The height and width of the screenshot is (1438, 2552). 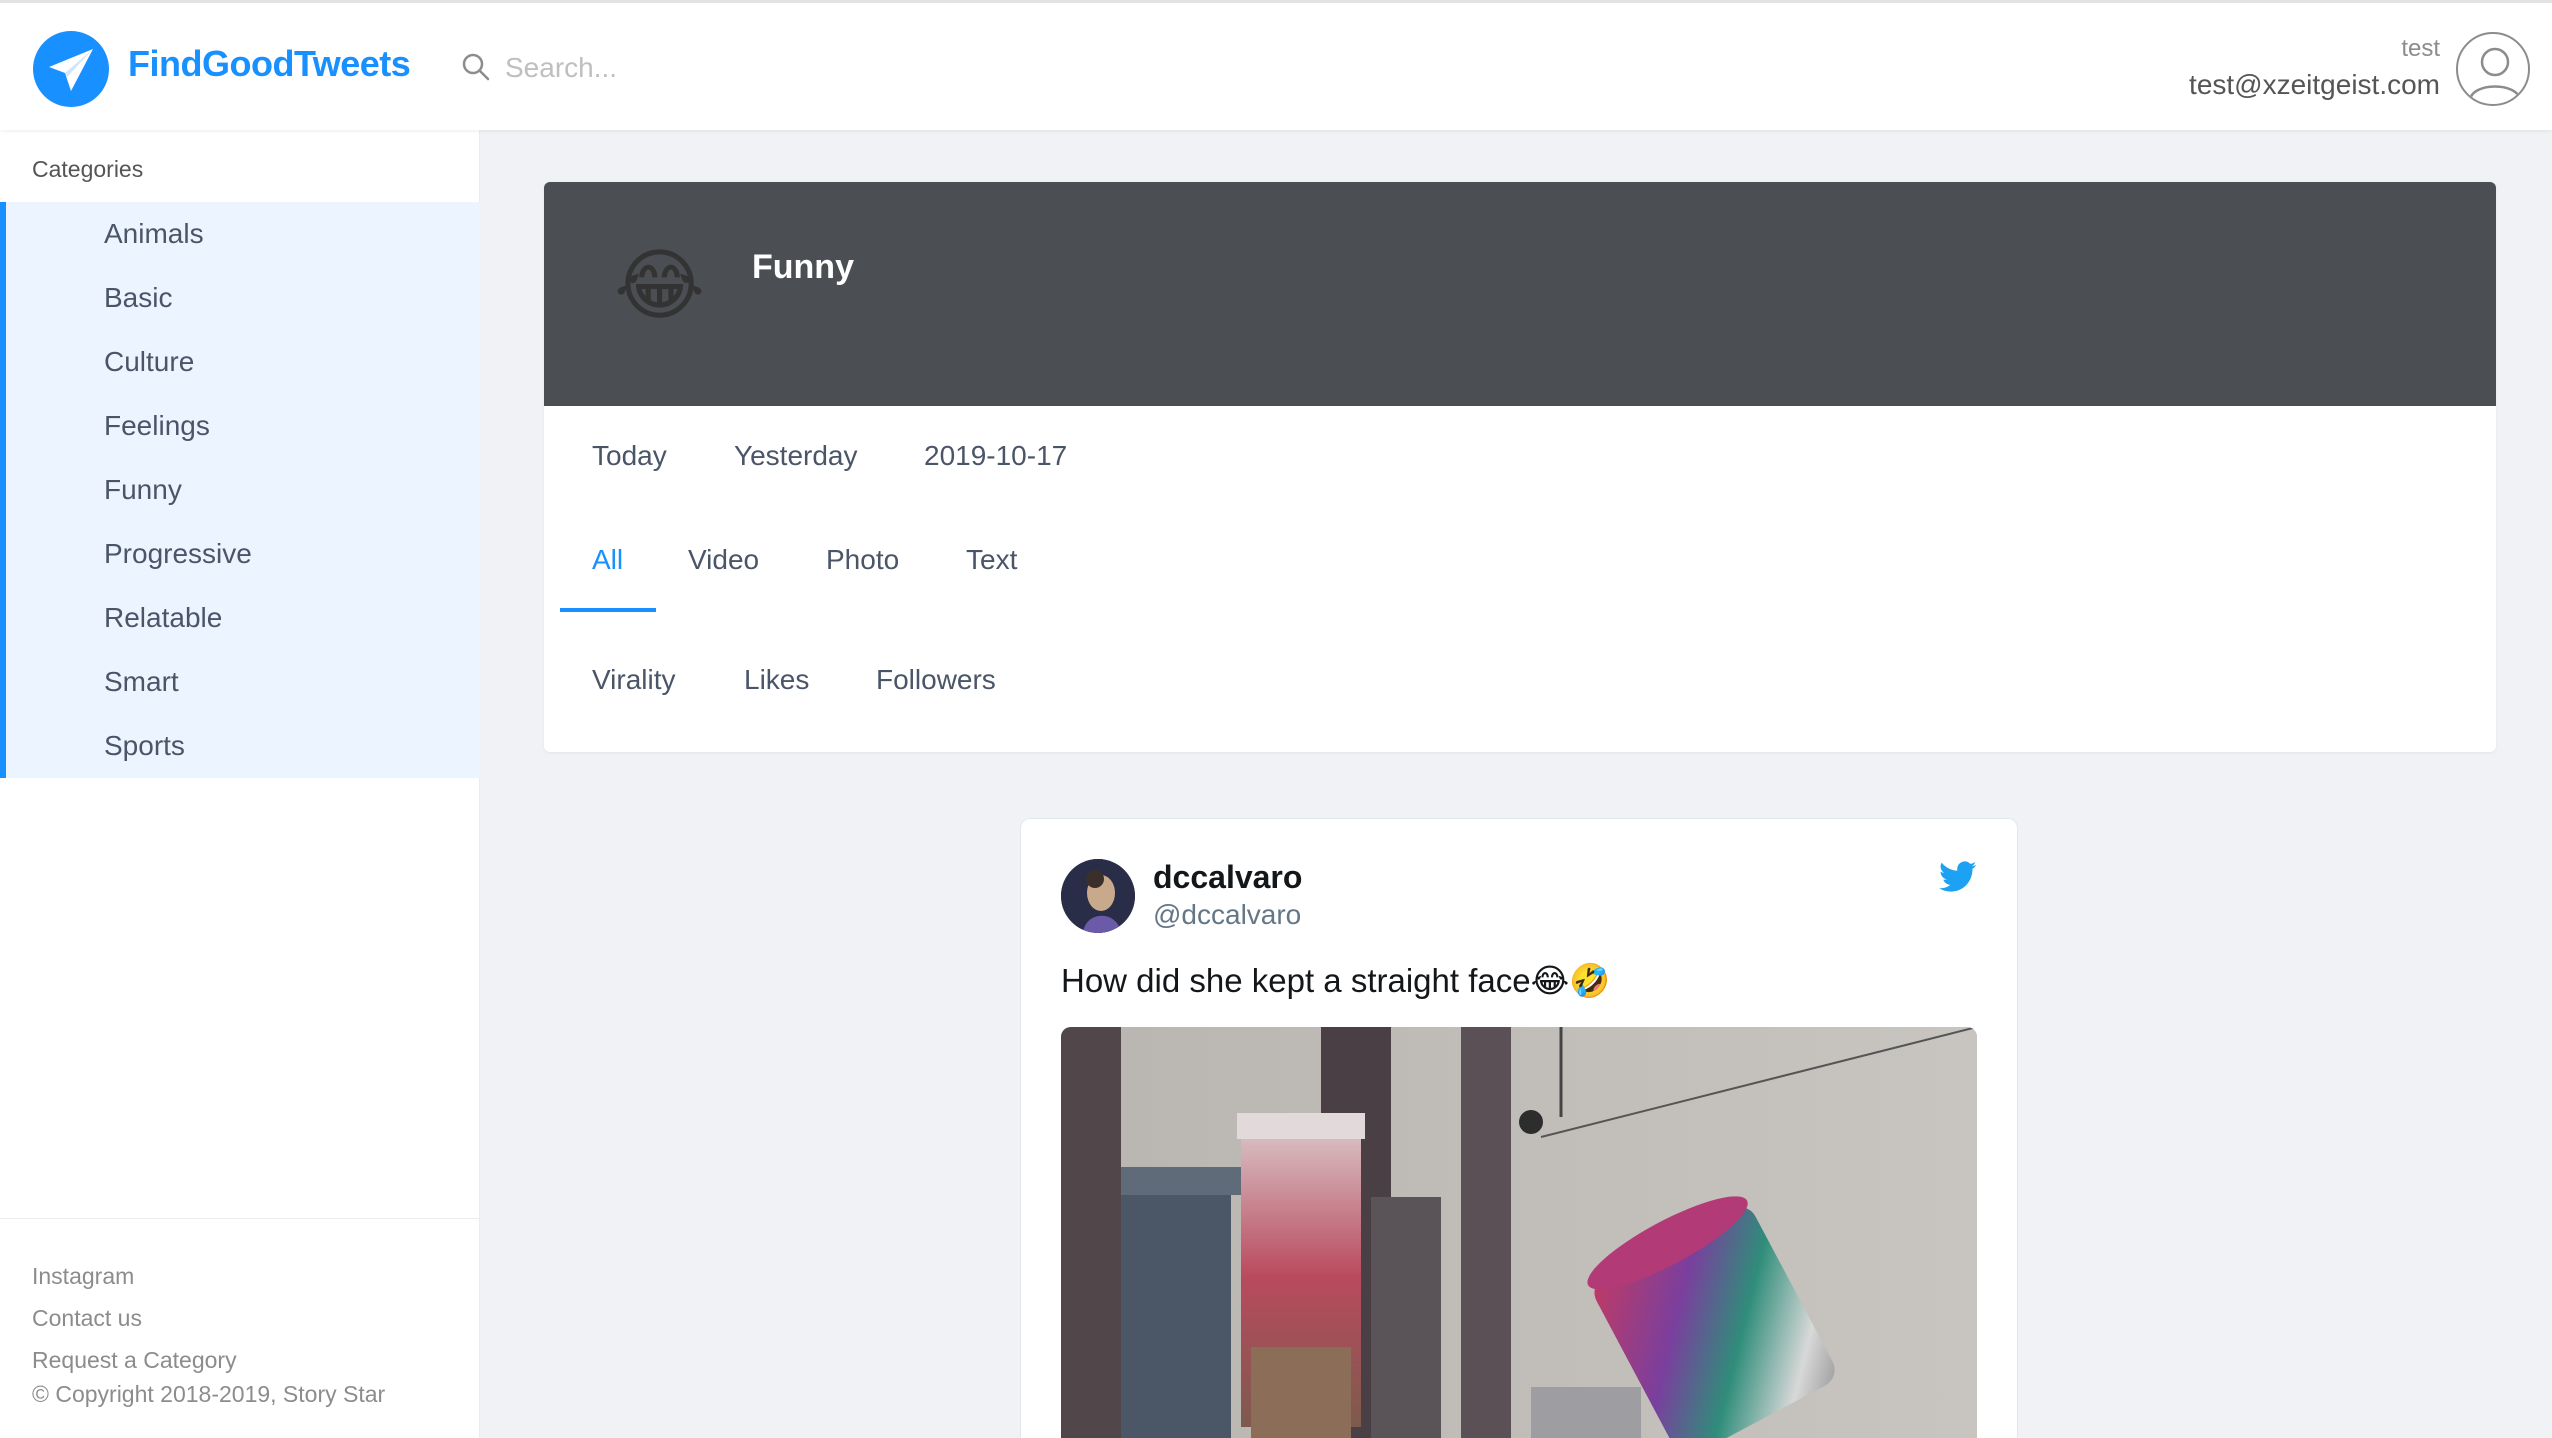 I want to click on copyright-text: © Copyright 2018-2019, Story Star, so click(x=209, y=1394).